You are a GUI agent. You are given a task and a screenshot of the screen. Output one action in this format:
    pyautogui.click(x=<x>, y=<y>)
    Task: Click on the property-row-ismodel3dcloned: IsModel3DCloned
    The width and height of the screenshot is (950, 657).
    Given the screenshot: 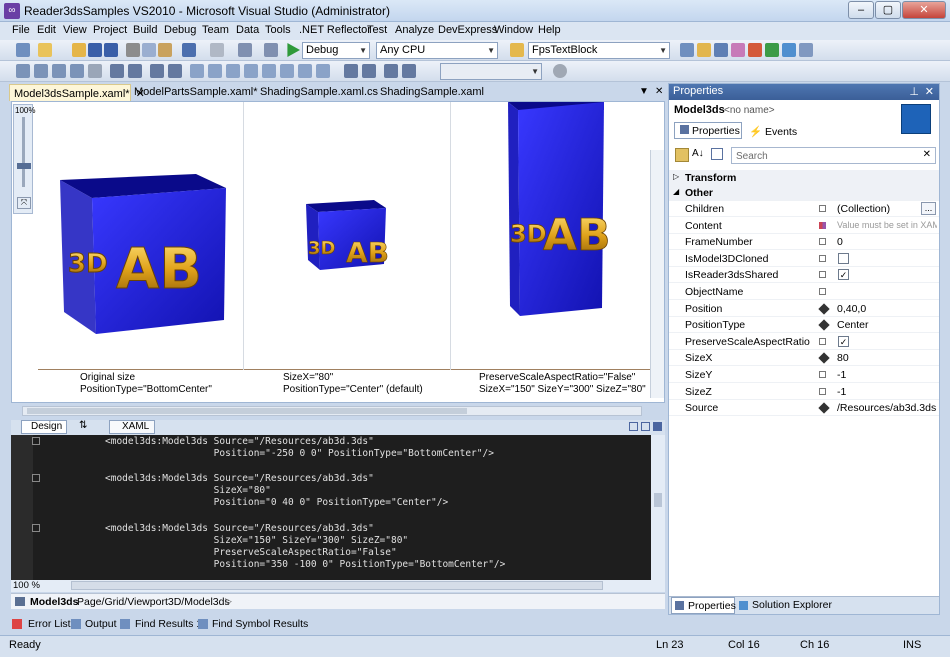 What is the action you would take?
    pyautogui.click(x=804, y=259)
    